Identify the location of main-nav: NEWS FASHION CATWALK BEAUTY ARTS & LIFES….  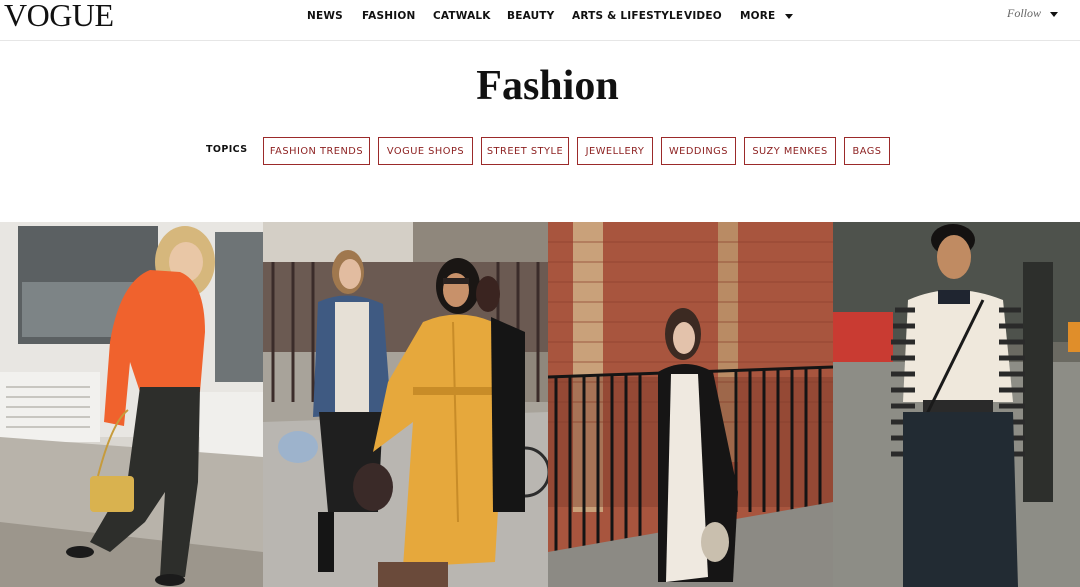
(562, 16).